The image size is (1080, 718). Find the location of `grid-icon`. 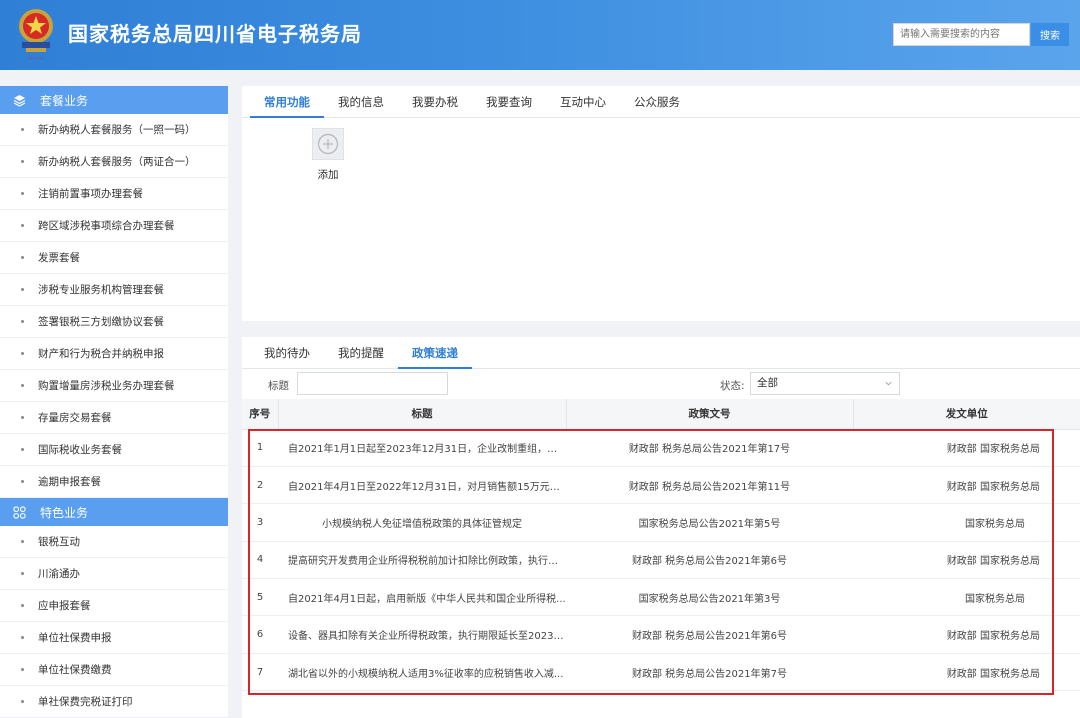

grid-icon is located at coordinates (19, 512).